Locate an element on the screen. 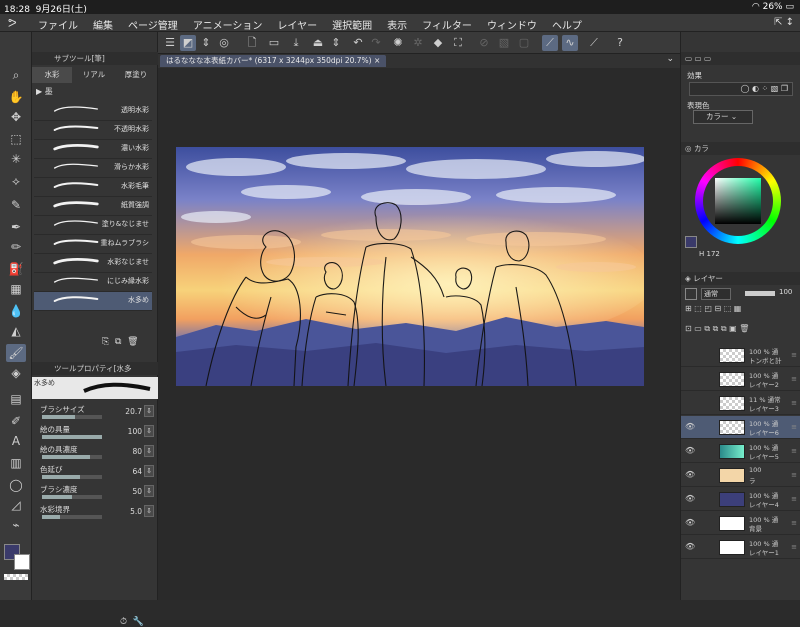 This screenshot has height=627, width=800. chevron-icon: ⇕ is located at coordinates (336, 43).